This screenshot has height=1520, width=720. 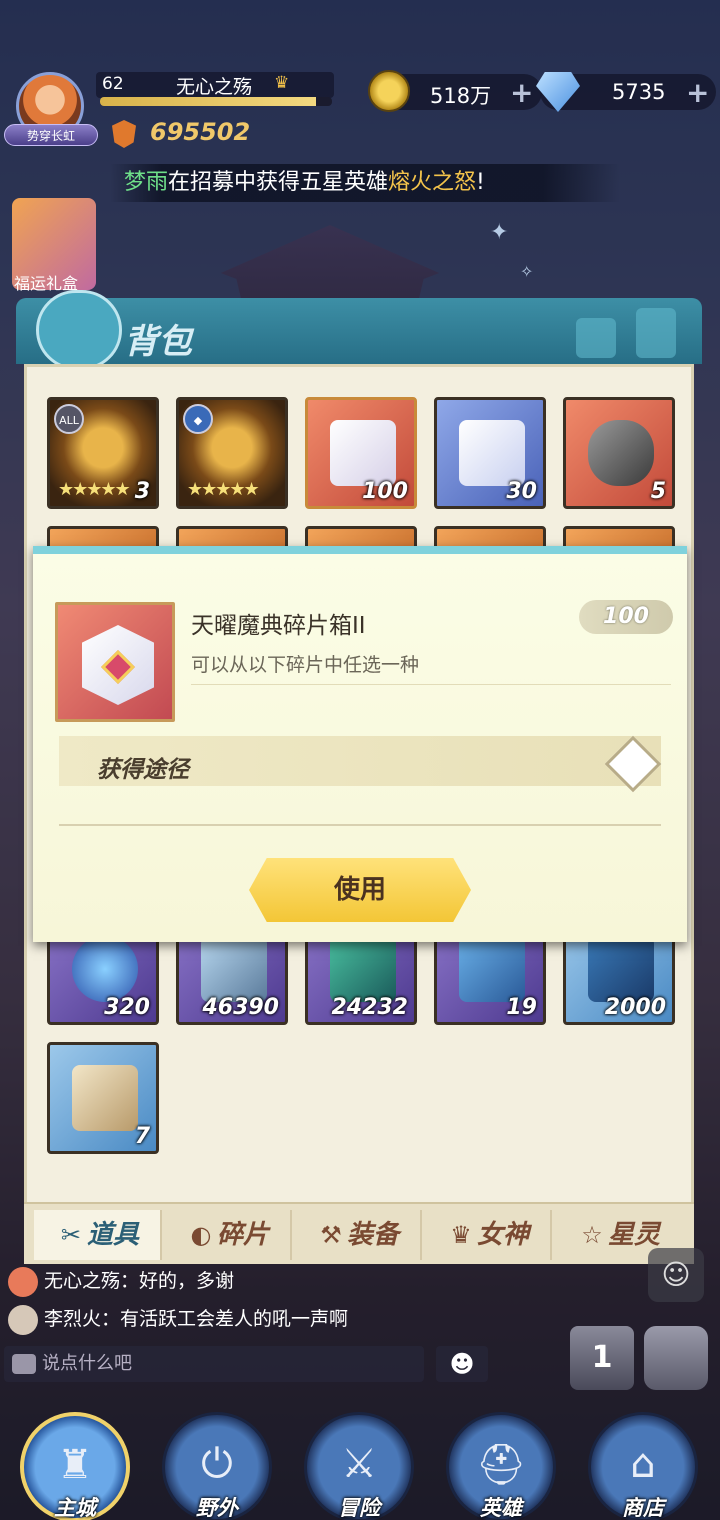 I want to click on item-count: 7, so click(x=142, y=1136).